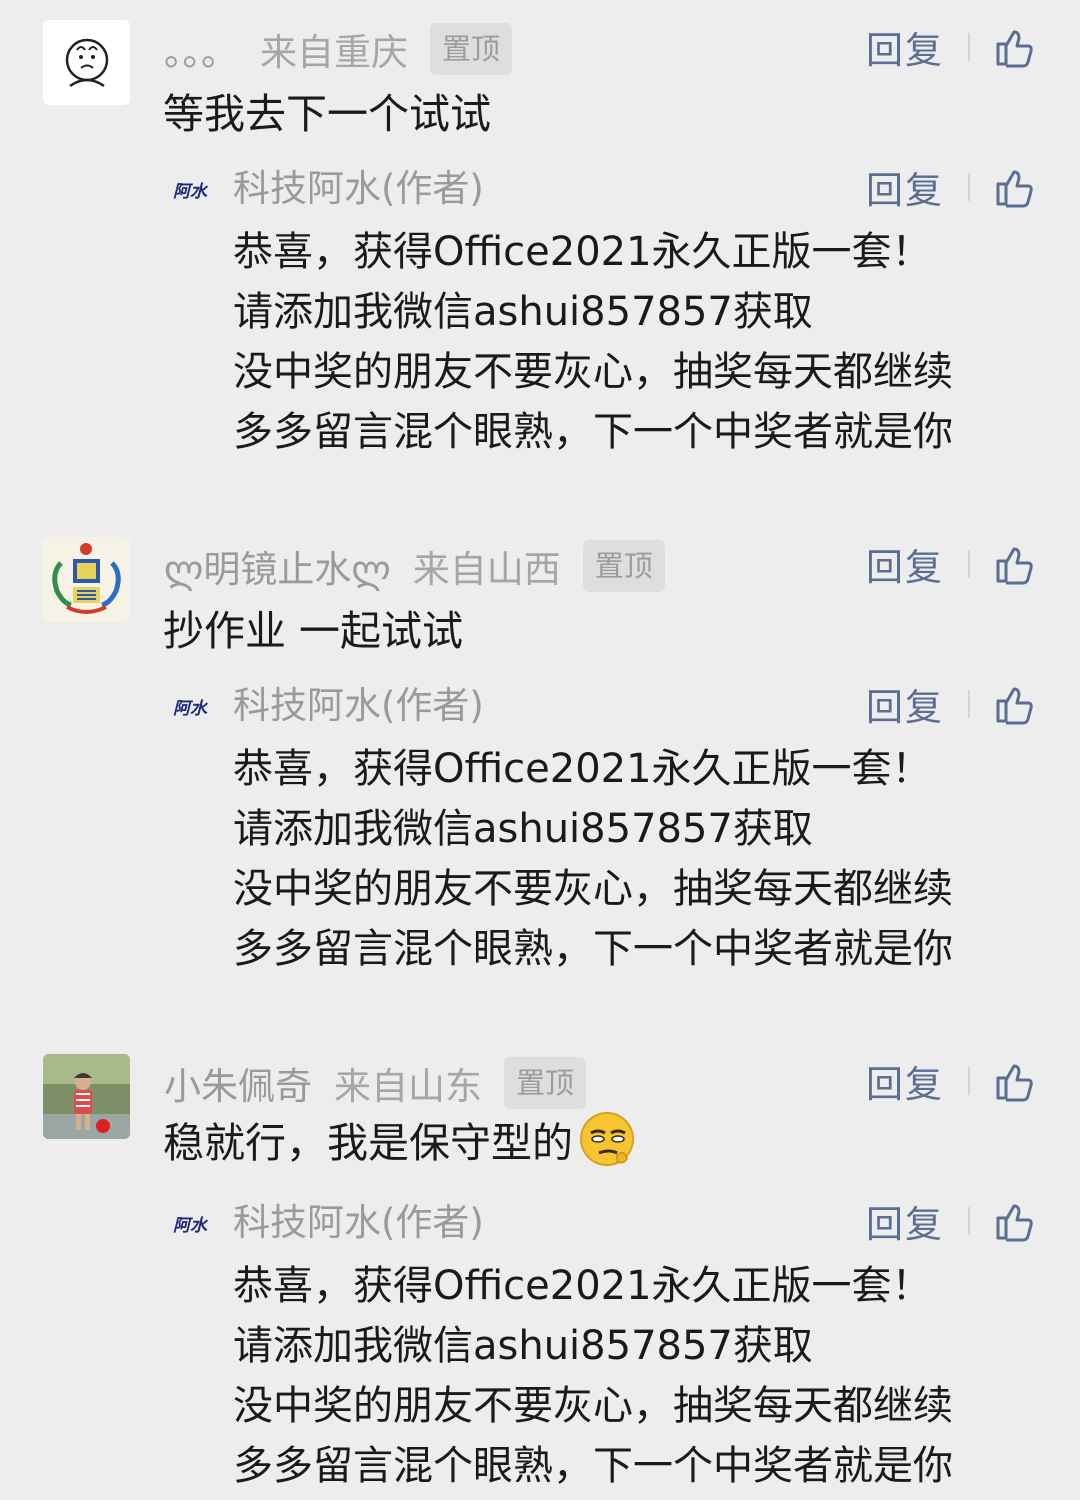 The image size is (1080, 1500). I want to click on comment-text: 抄作业 一起试试, so click(313, 631).